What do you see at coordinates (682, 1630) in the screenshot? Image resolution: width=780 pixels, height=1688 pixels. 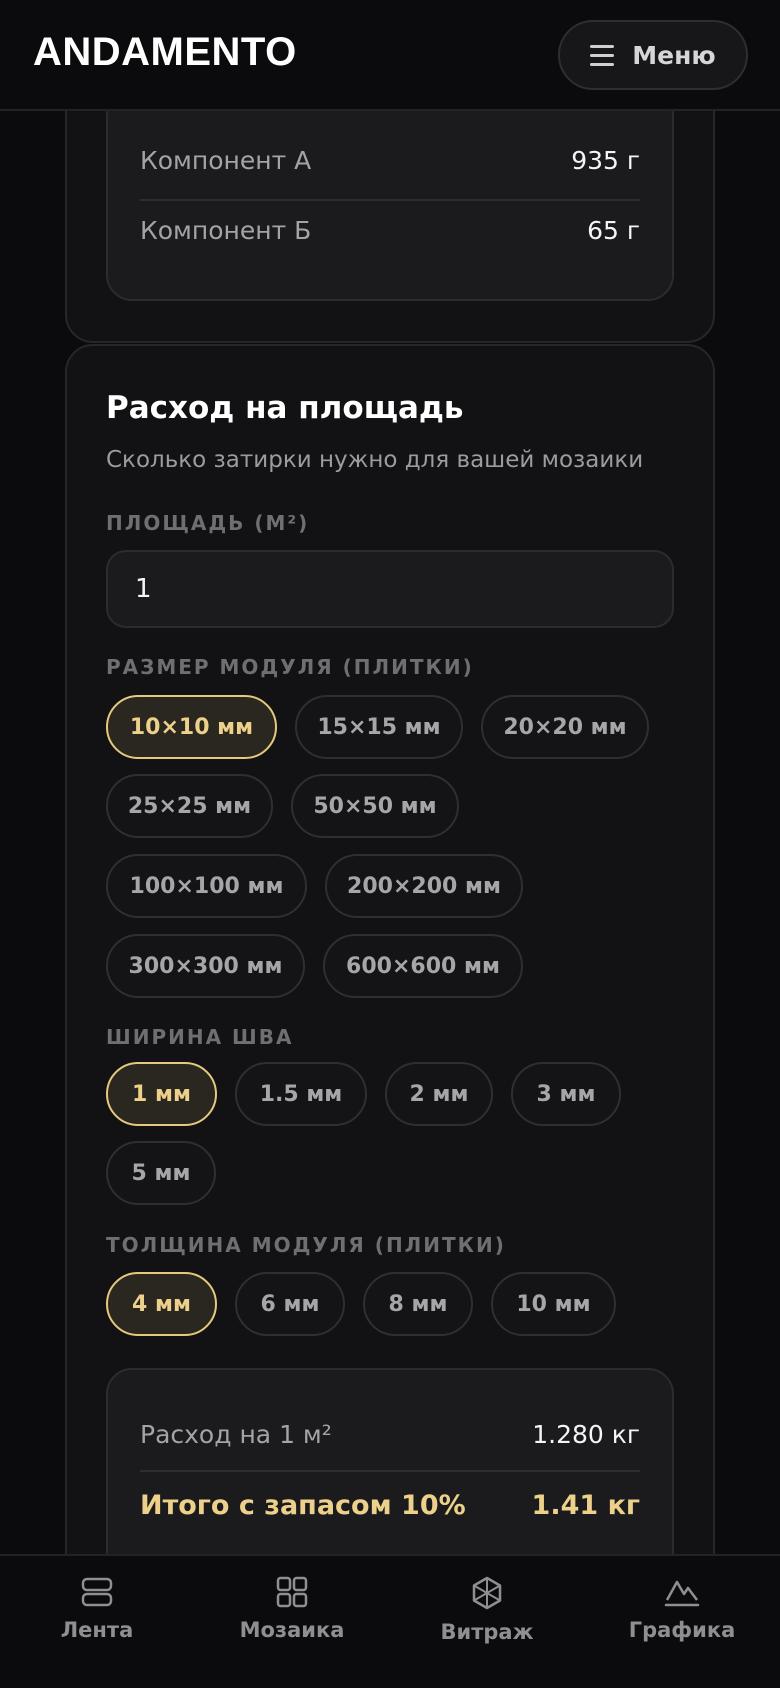 I see `nav-label-graphics: Графика` at bounding box center [682, 1630].